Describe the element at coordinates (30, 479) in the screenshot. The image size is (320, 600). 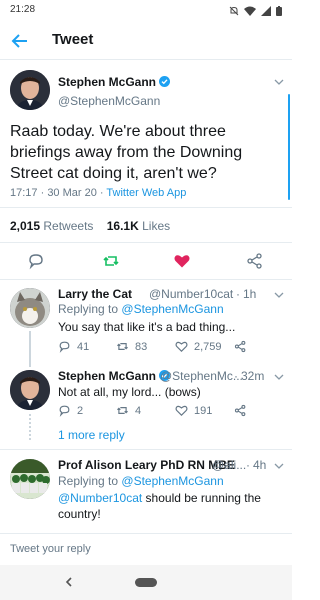
I see `avatar-alison-leary` at that location.